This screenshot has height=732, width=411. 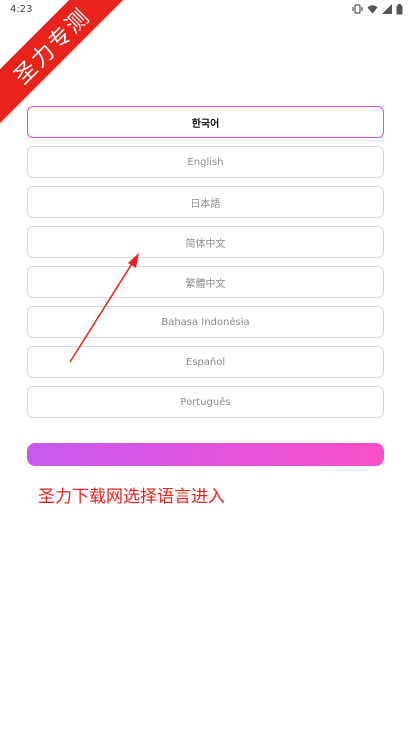 I want to click on enter-button, so click(x=205, y=454).